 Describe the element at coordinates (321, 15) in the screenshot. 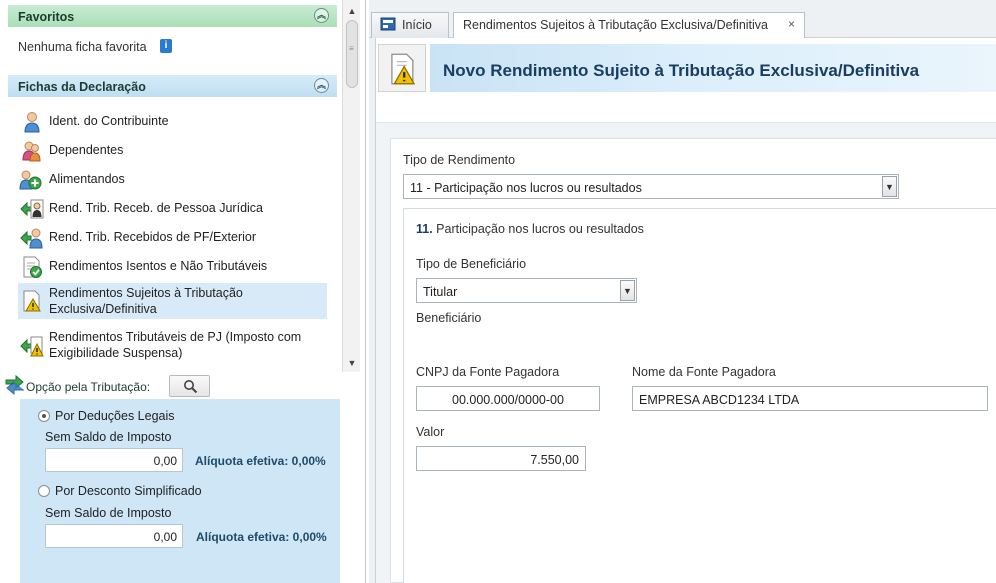

I see `collapse-favorites-icon: ︽` at that location.